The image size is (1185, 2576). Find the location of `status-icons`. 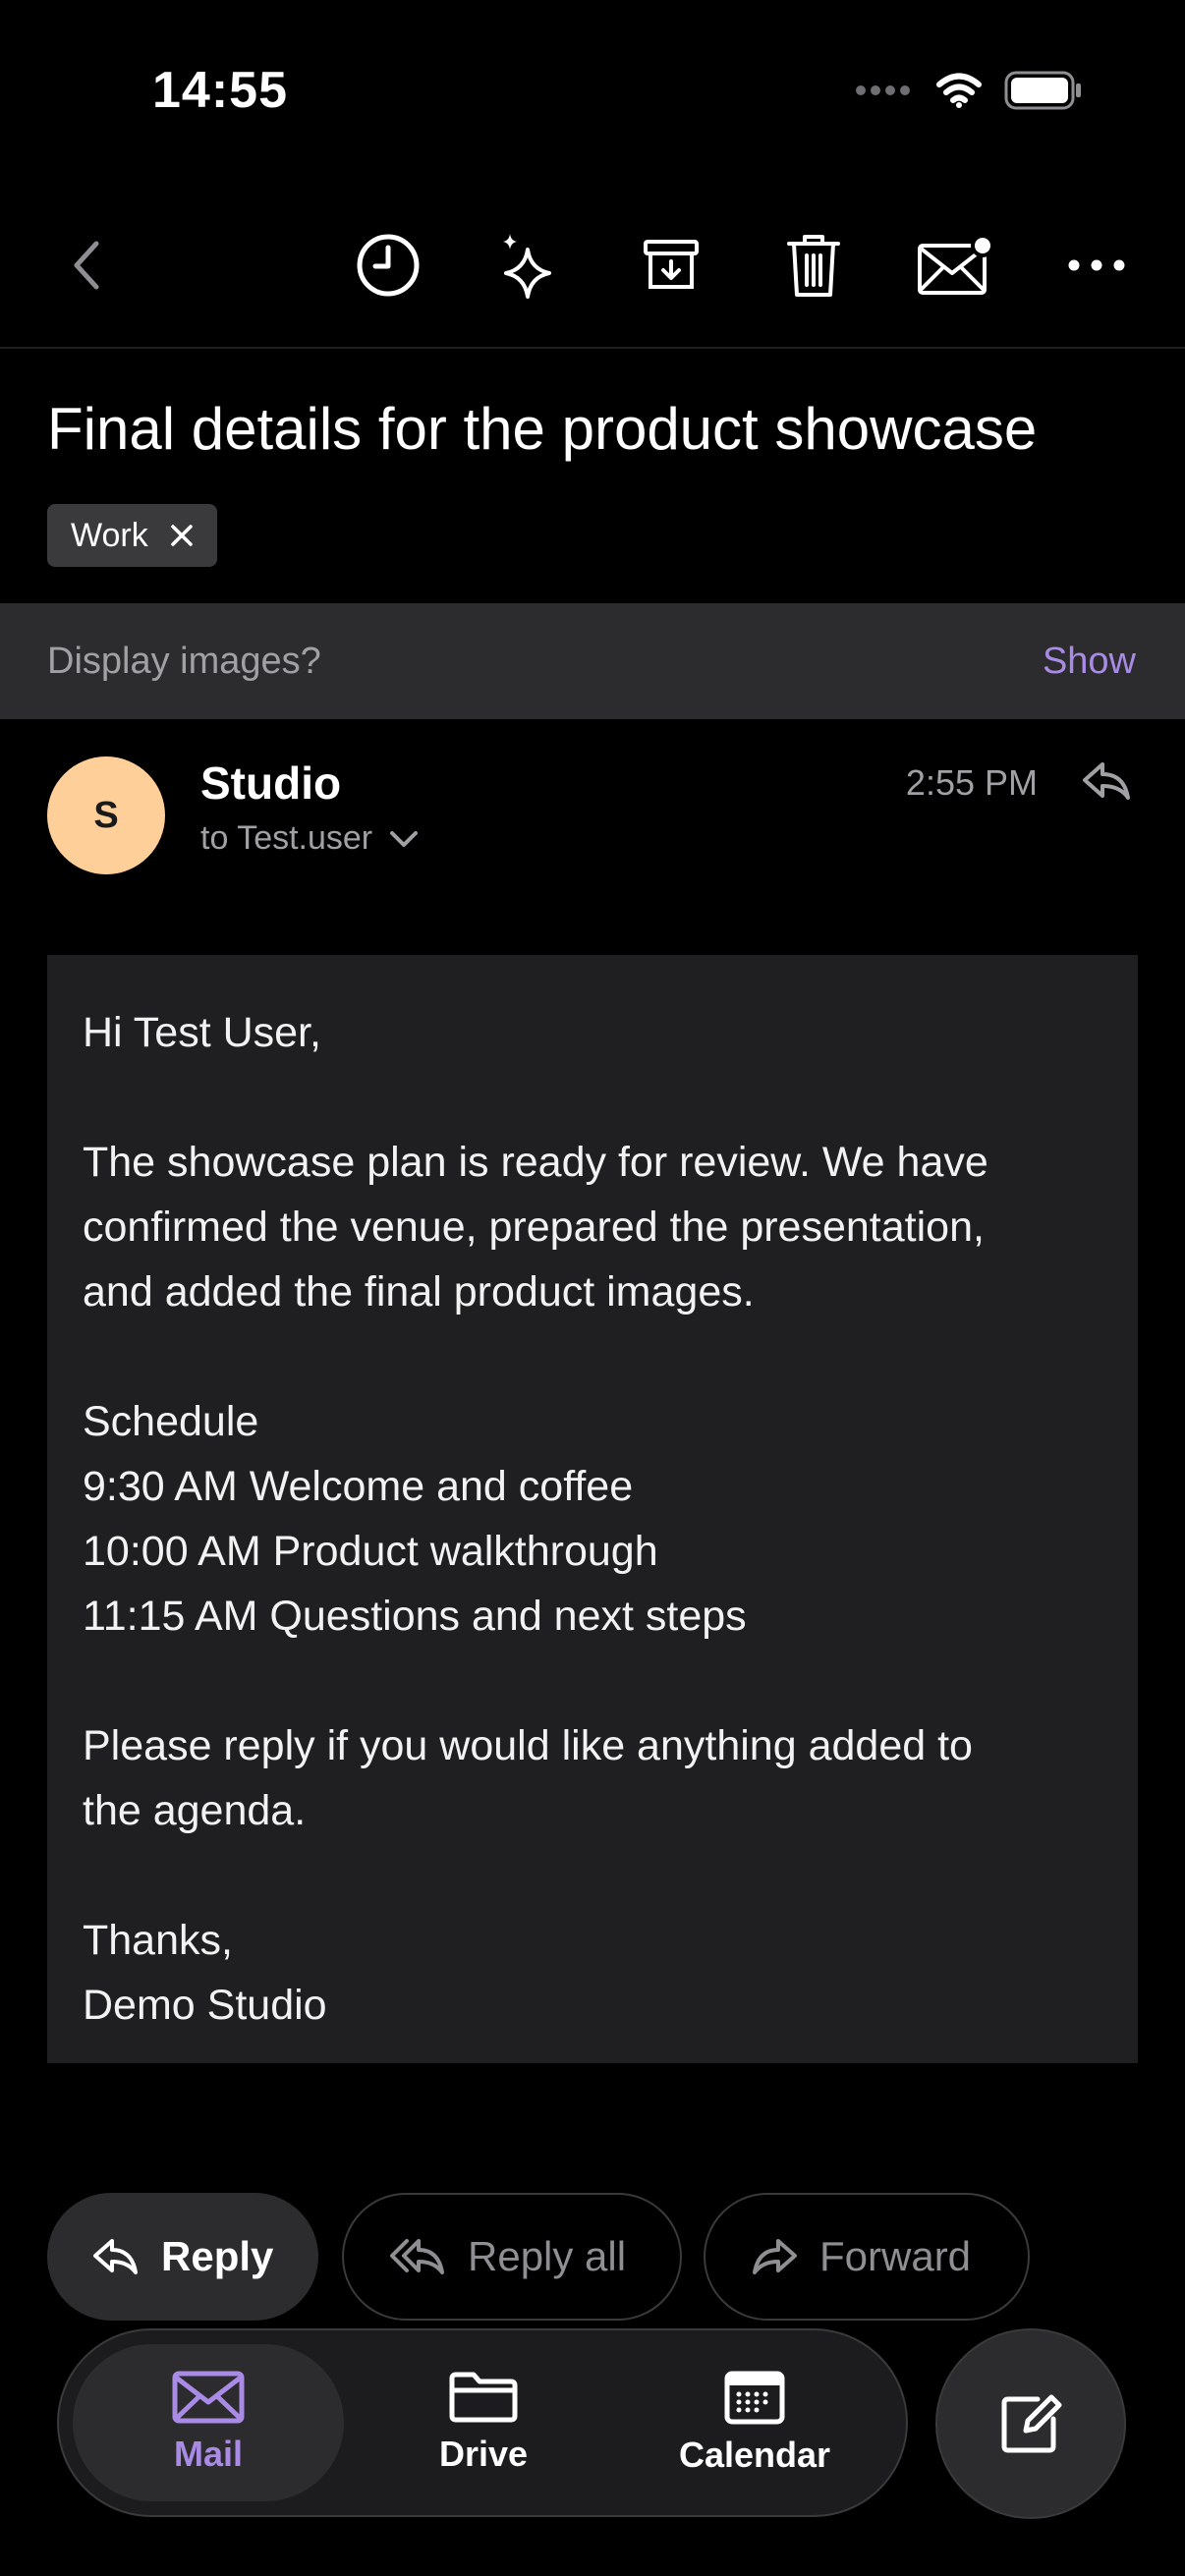

status-icons is located at coordinates (969, 90).